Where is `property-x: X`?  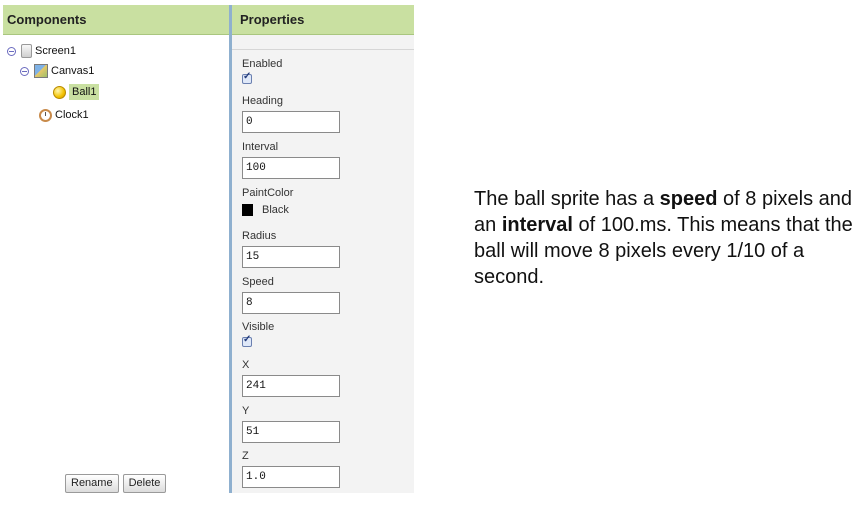
property-x: X is located at coordinates (291, 377).